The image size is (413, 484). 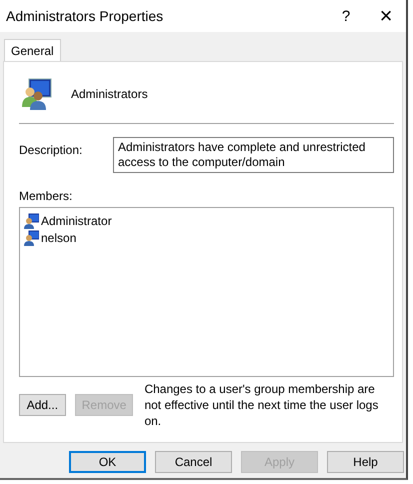 I want to click on users-computer-icon, so click(x=36, y=94).